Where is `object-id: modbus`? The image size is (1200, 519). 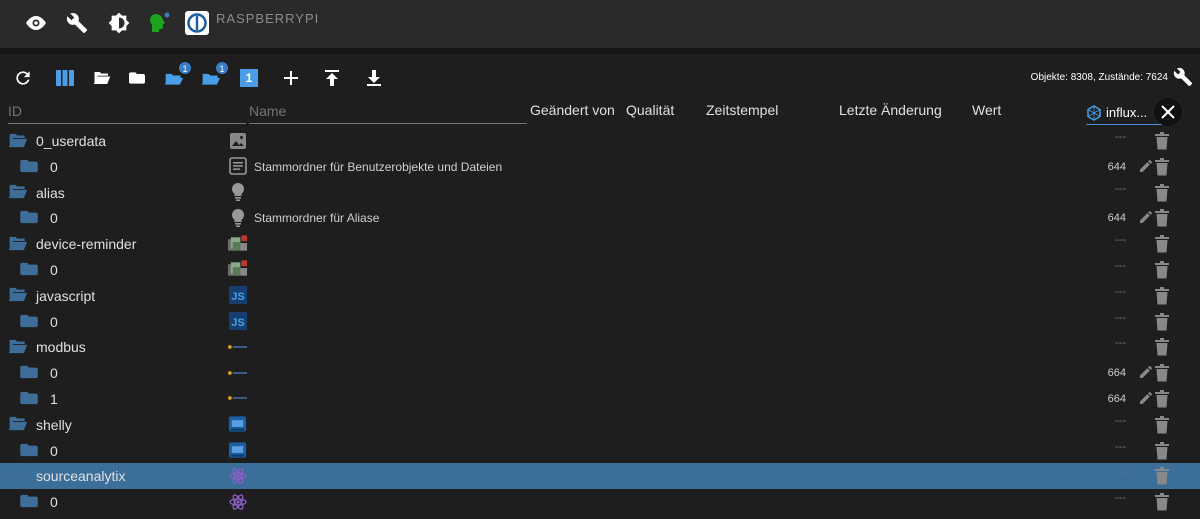
object-id: modbus is located at coordinates (61, 347).